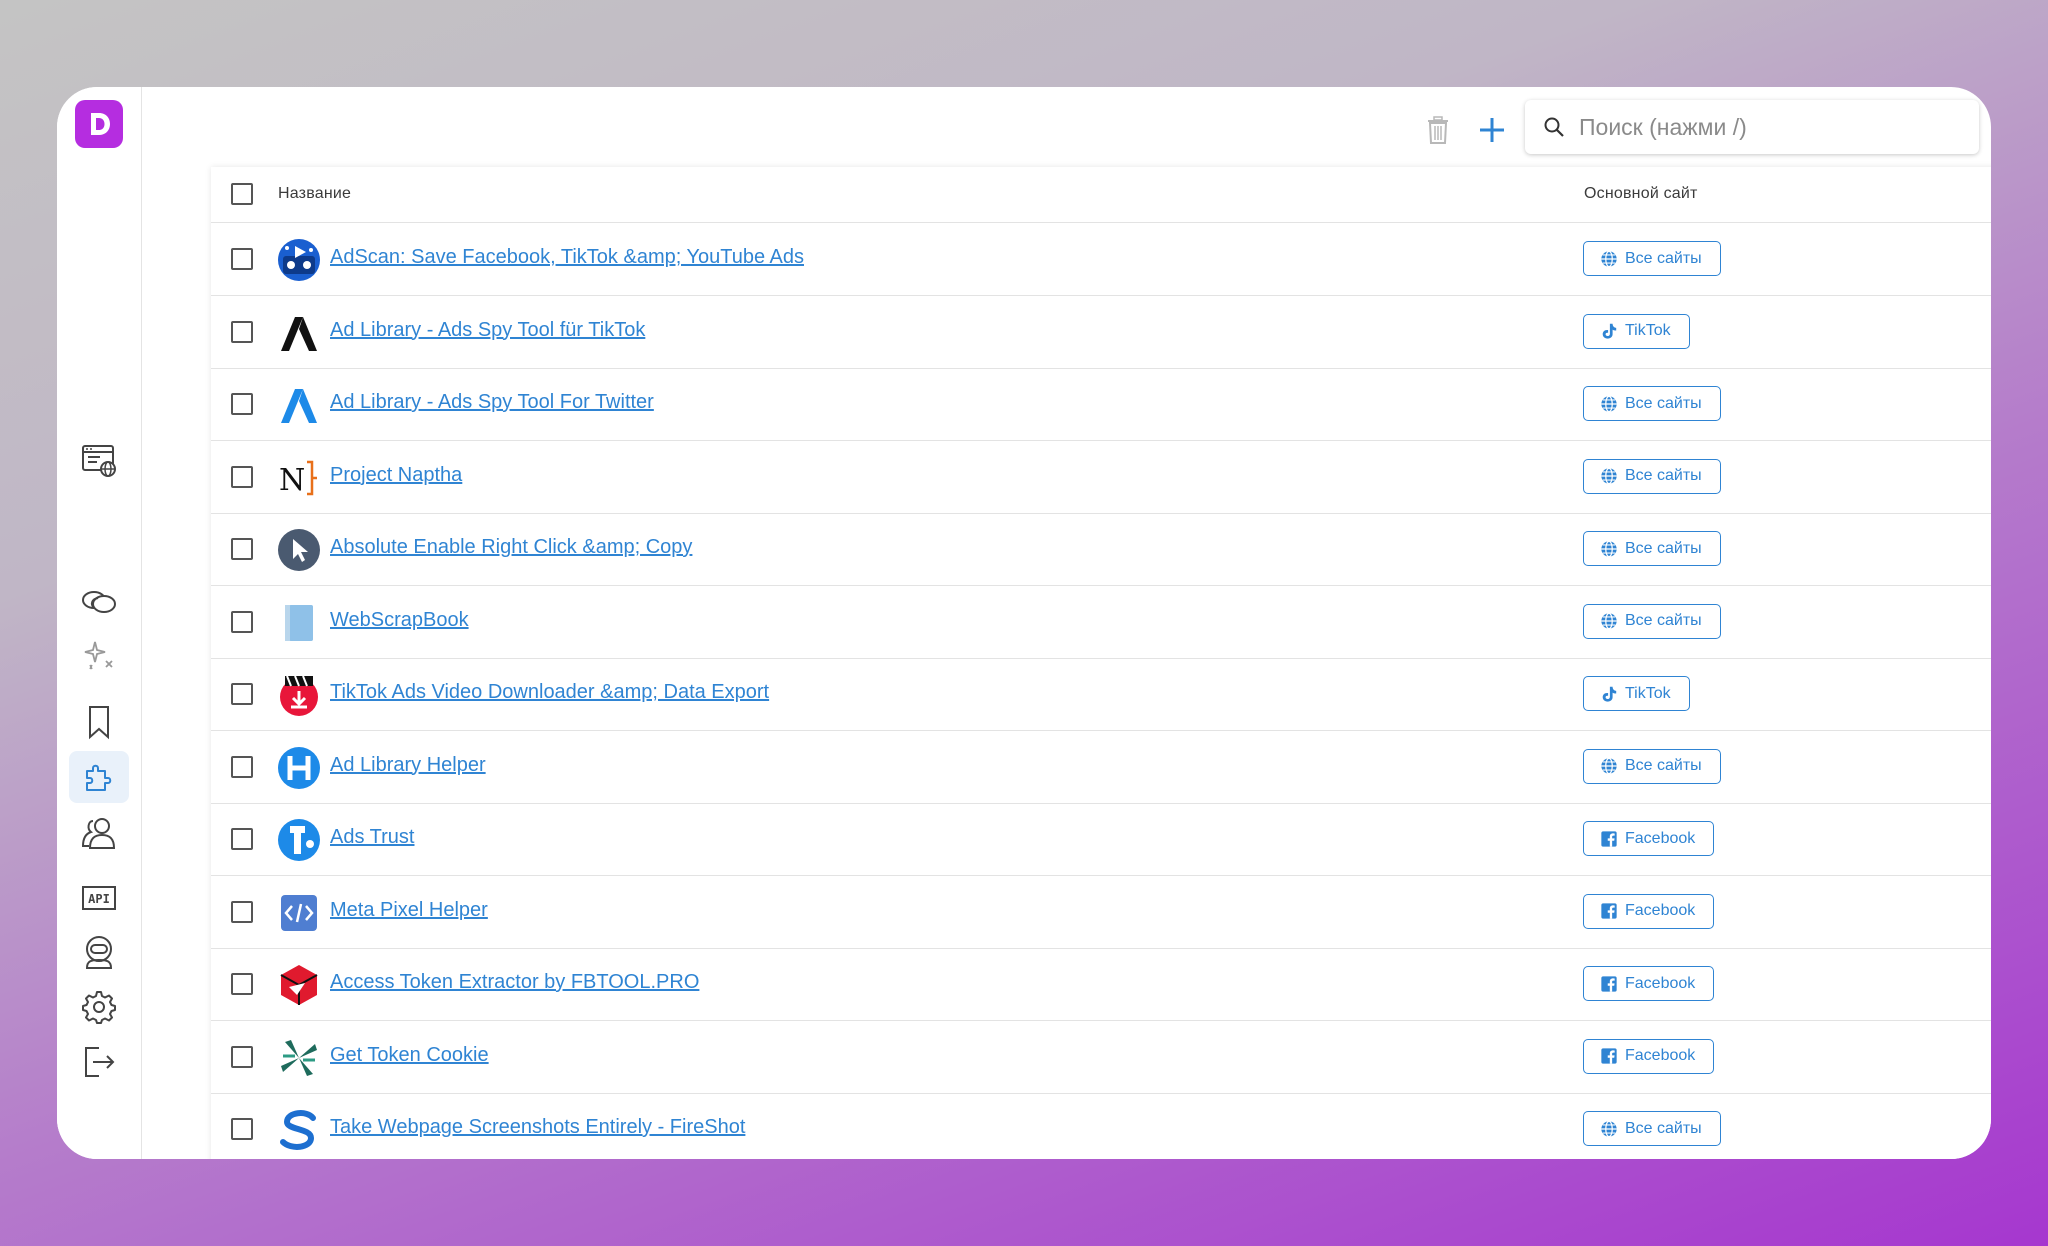  Describe the element at coordinates (299, 405) in the screenshot. I see `ad-library-blue-icon` at that location.